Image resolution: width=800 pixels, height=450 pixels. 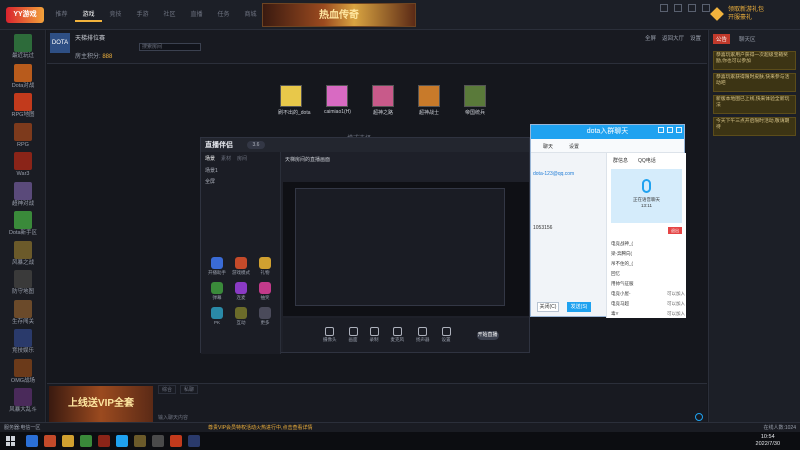 What do you see at coordinates (647, 160) in the screenshot?
I see `qq-tab-qq-call: QQ电话` at bounding box center [647, 160].